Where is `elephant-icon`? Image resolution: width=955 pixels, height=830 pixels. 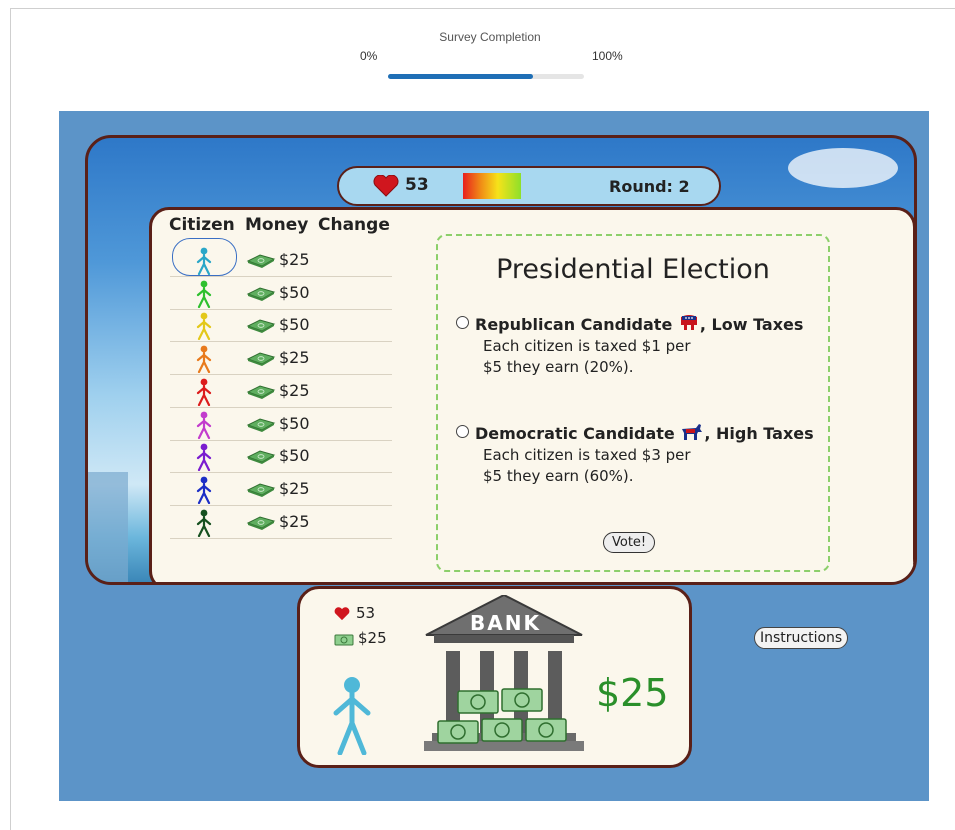
elephant-icon is located at coordinates (688, 322).